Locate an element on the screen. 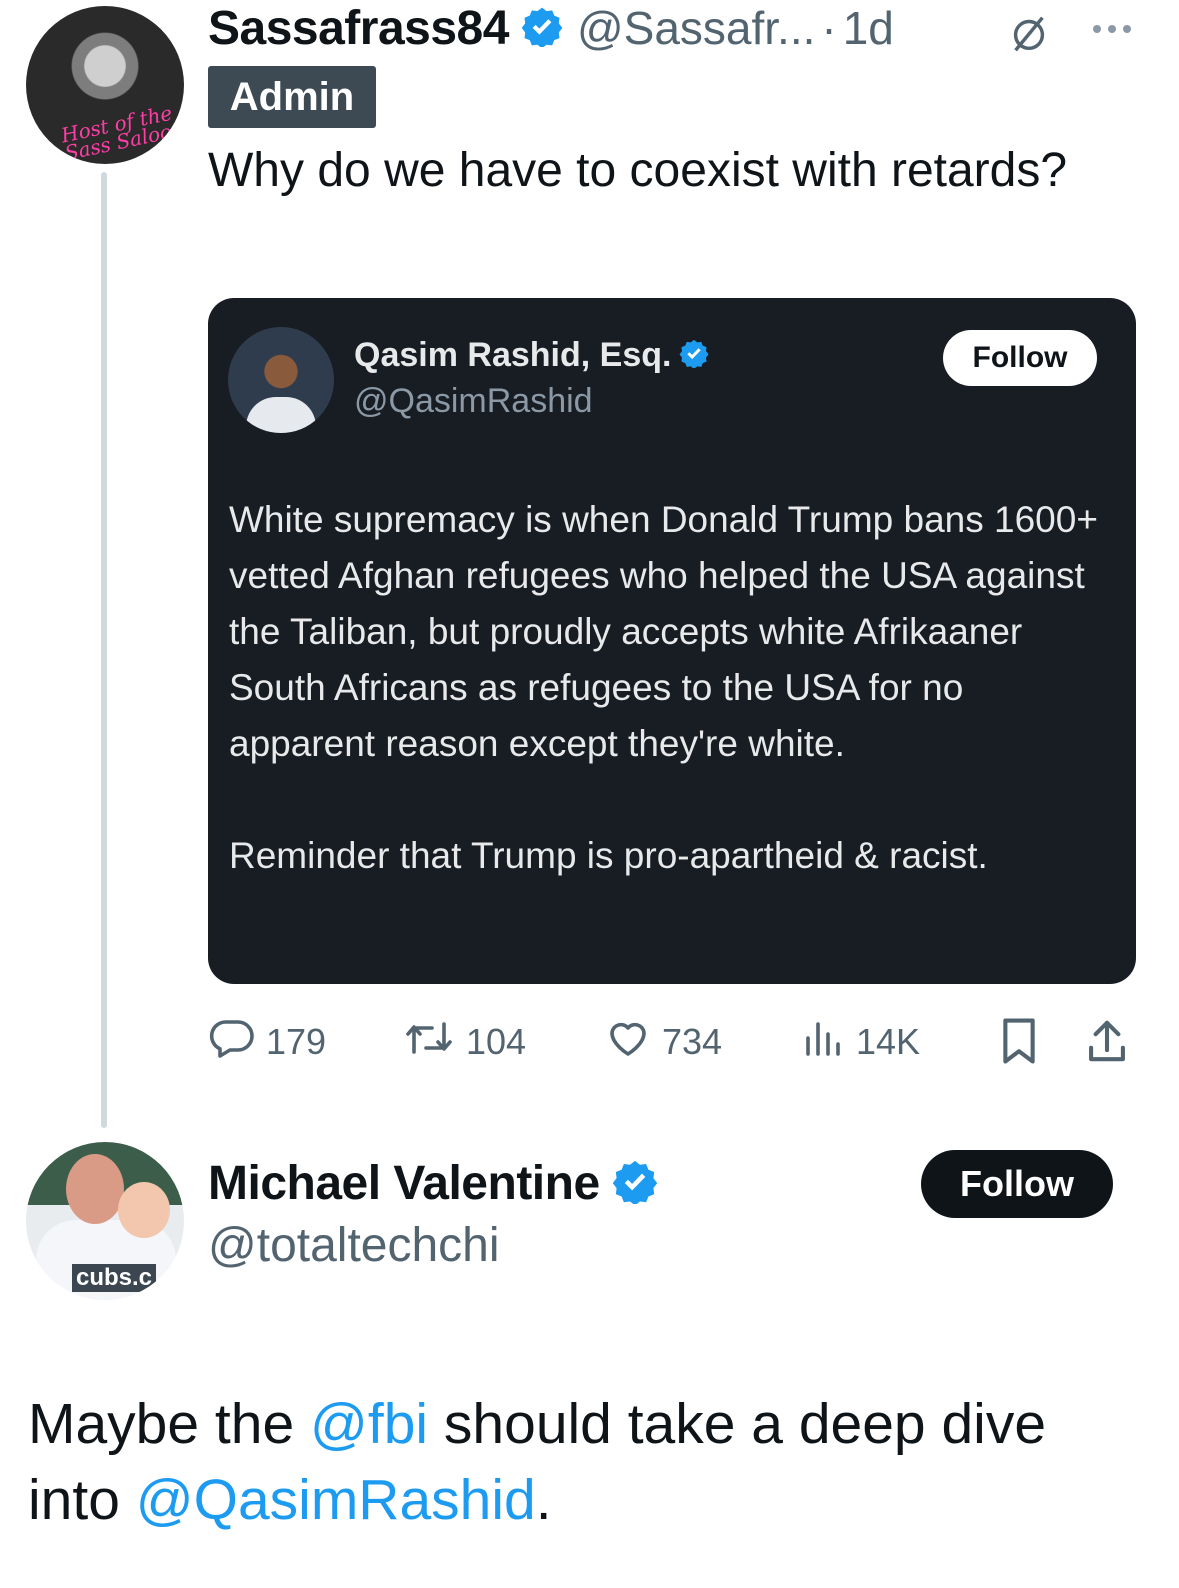 This screenshot has width=1179, height=1588. like-count: 734 is located at coordinates (692, 1041).